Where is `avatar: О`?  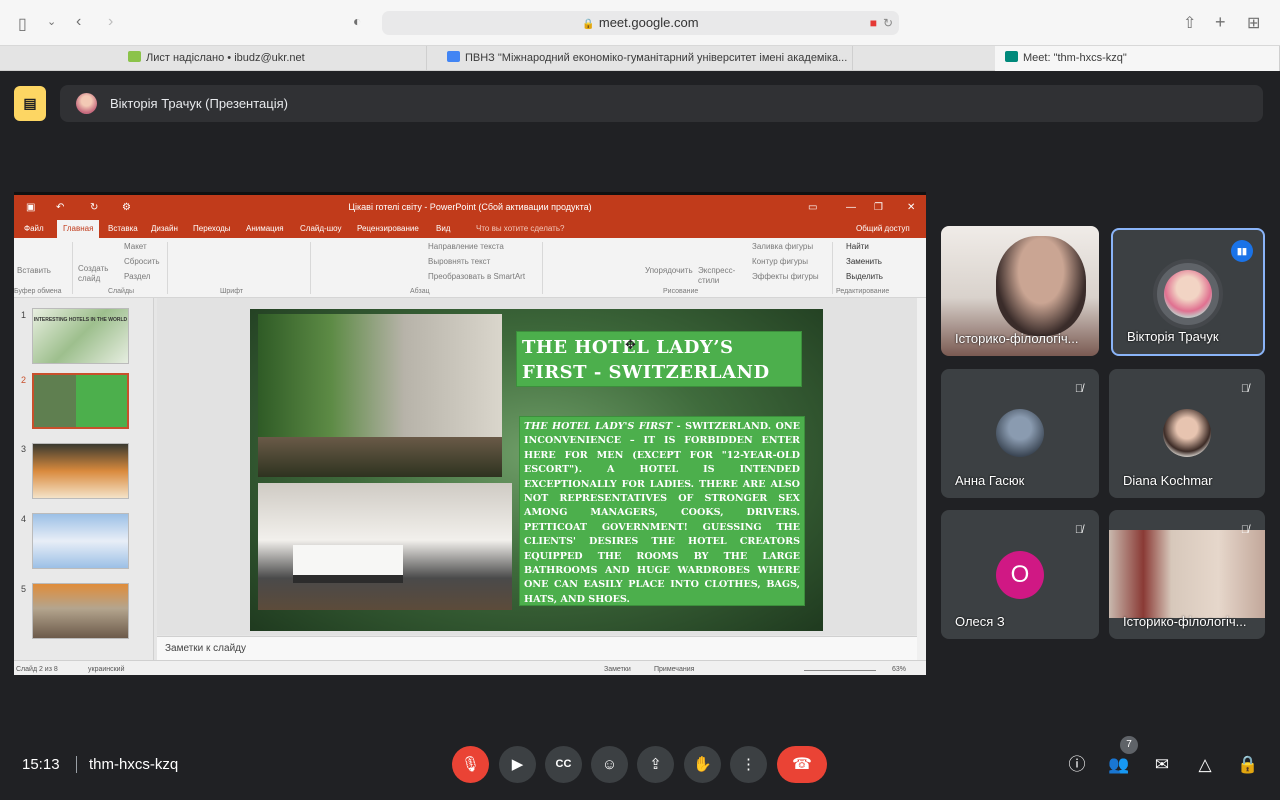
avatar: О is located at coordinates (1020, 575).